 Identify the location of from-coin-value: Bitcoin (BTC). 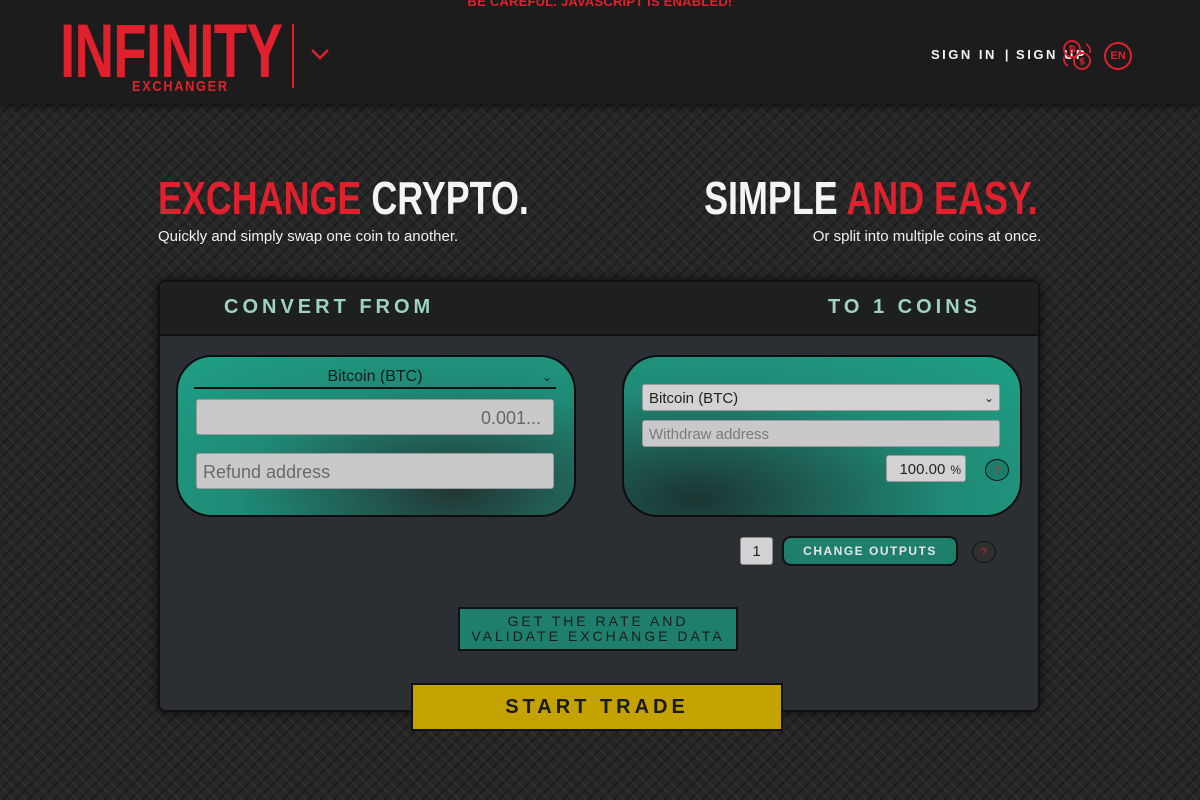
(375, 376).